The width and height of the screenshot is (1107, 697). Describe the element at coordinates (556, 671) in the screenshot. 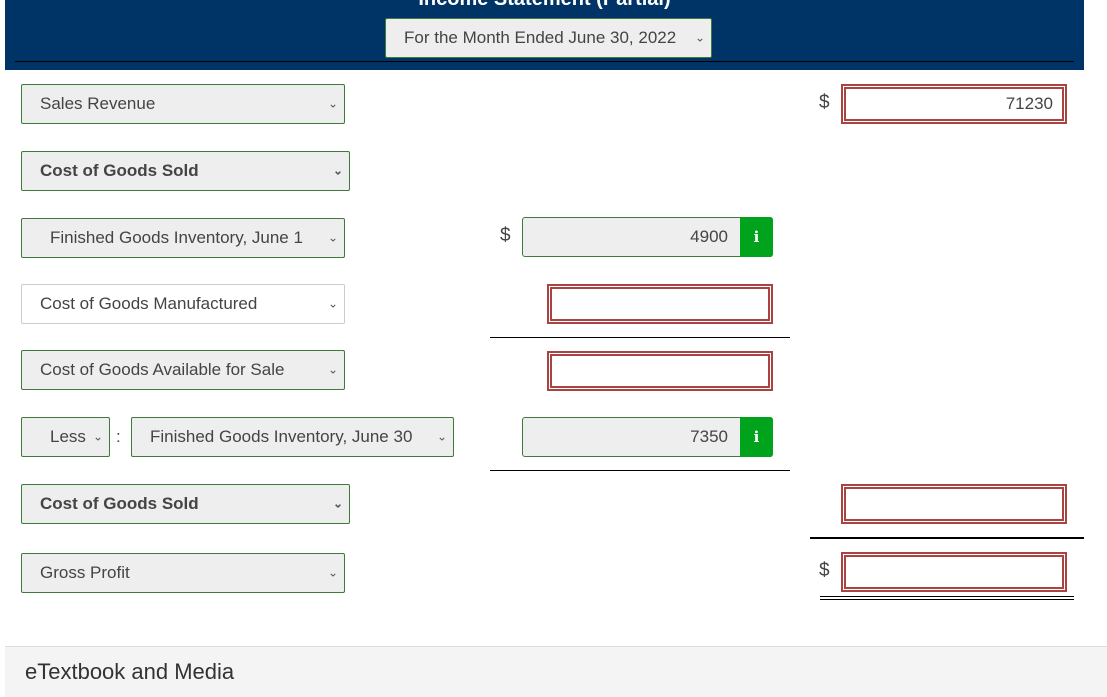

I see `etextbook-panel: eTextbook and Media` at that location.